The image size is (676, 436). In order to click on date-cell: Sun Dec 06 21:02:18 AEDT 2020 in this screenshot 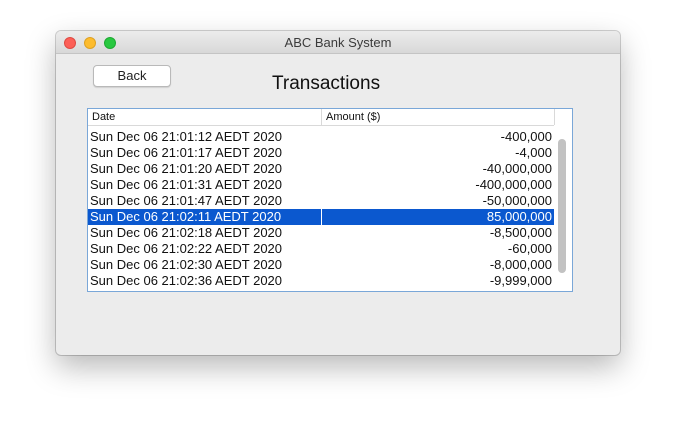, I will do `click(186, 232)`.